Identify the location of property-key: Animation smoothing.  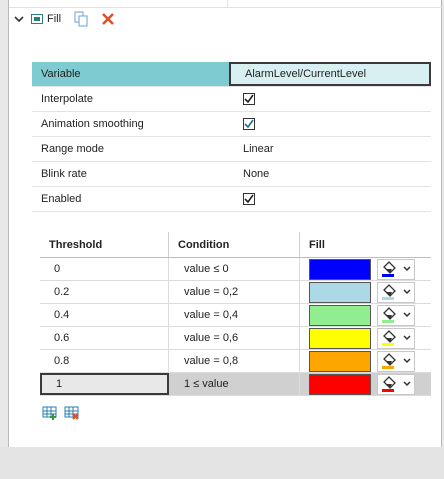
(92, 124).